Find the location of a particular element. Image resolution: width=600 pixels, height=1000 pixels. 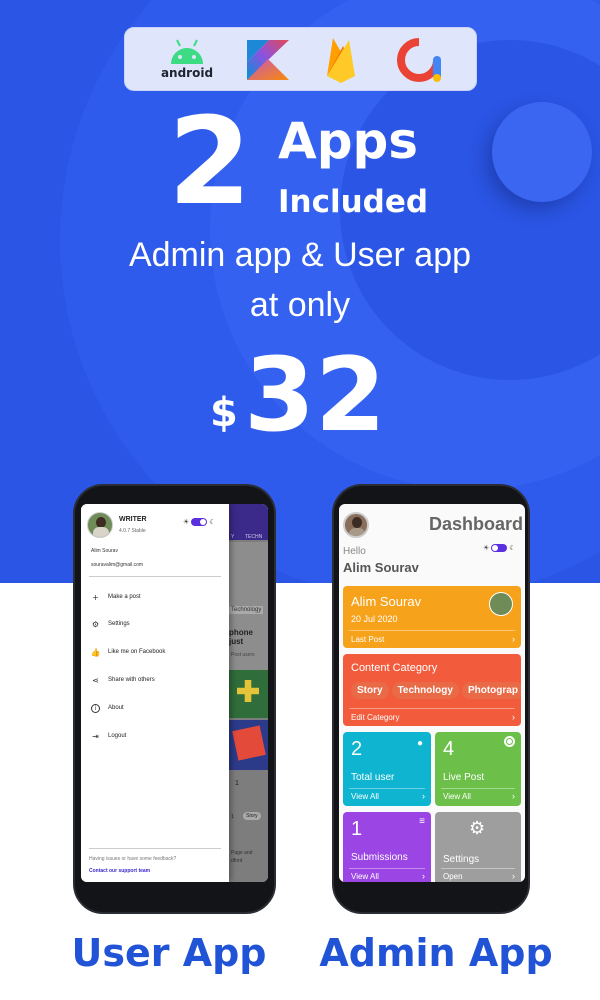

last-post-avatar is located at coordinates (501, 604).